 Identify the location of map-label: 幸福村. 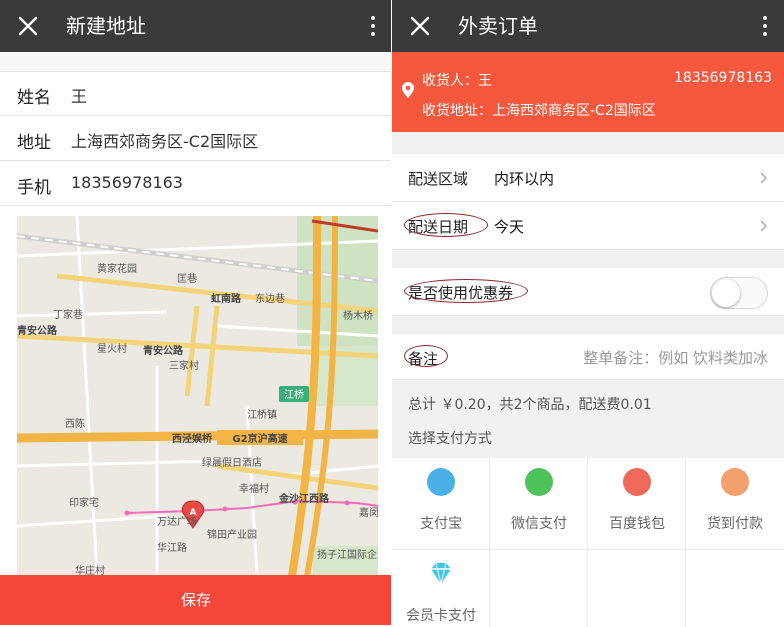
(254, 488).